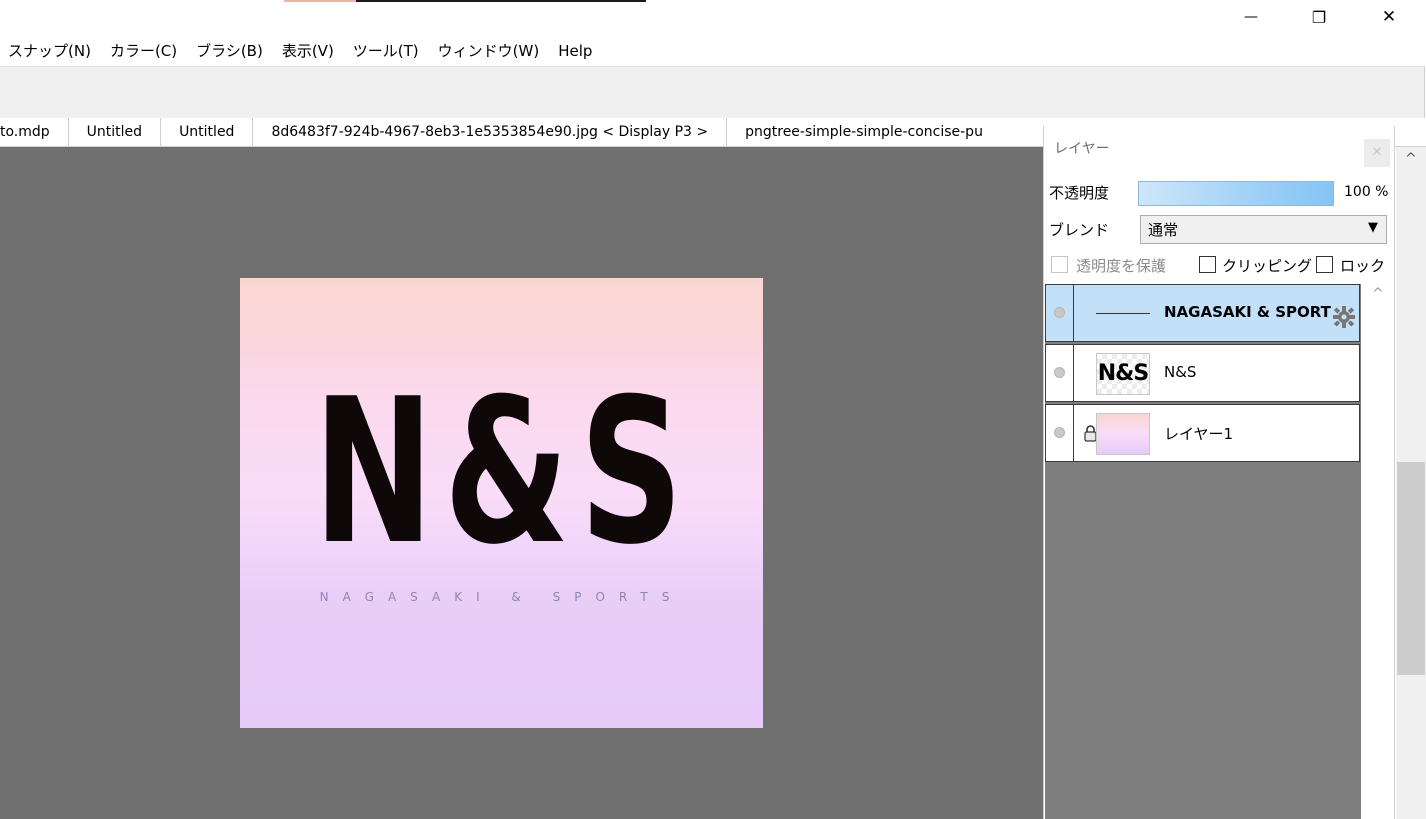 The width and height of the screenshot is (1426, 819). What do you see at coordinates (51, 51) in the screenshot?
I see `menu-snap: スナップ(N)` at bounding box center [51, 51].